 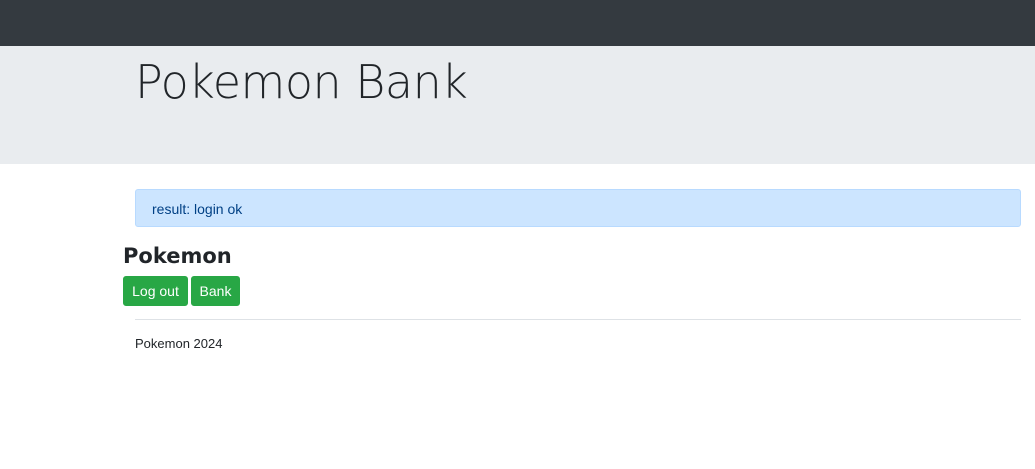 What do you see at coordinates (301, 82) in the screenshot?
I see `page-title: Pokemon Bank` at bounding box center [301, 82].